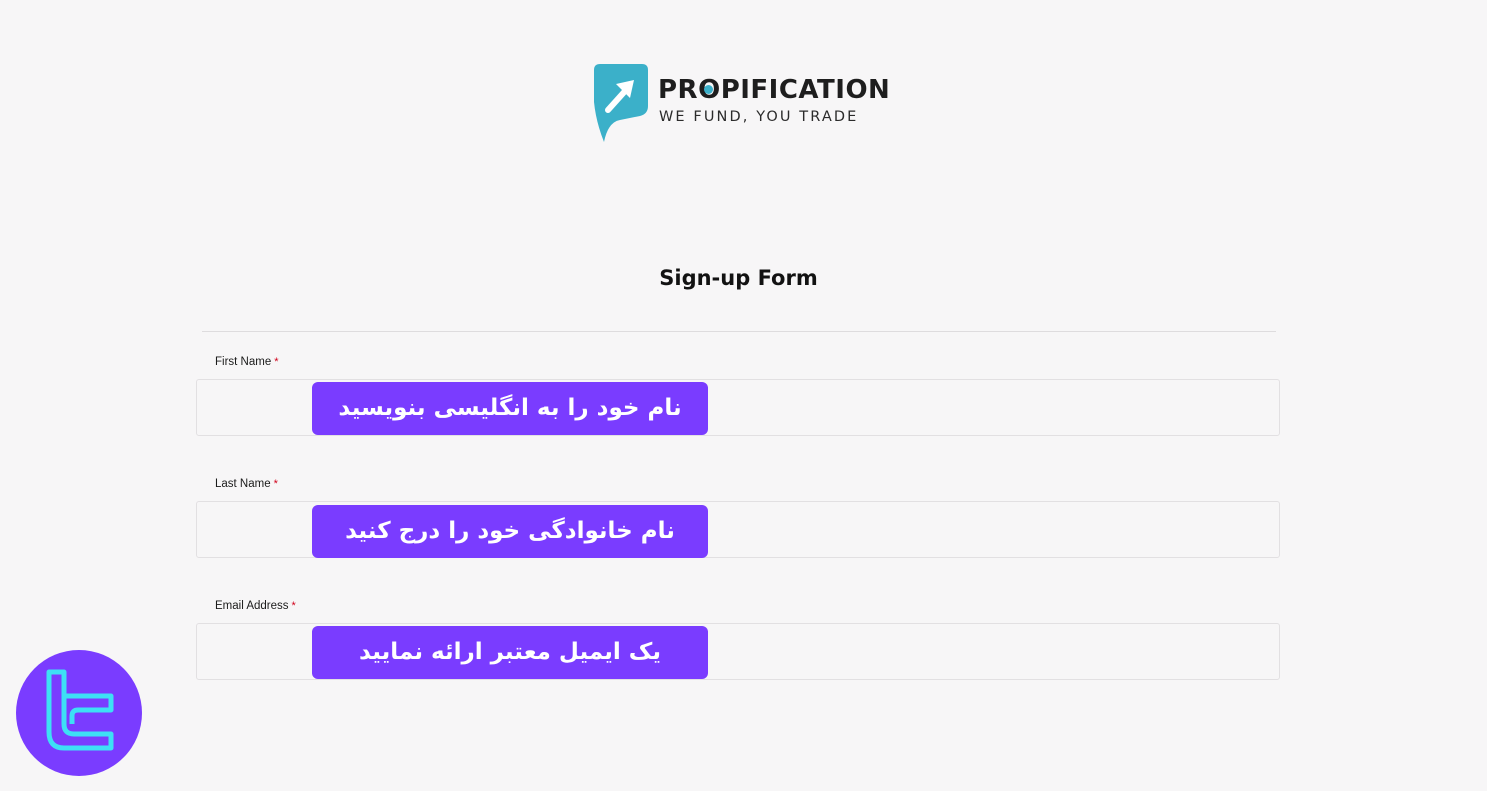 The height and width of the screenshot is (791, 1487). I want to click on email-label: Email Address *, so click(255, 606).